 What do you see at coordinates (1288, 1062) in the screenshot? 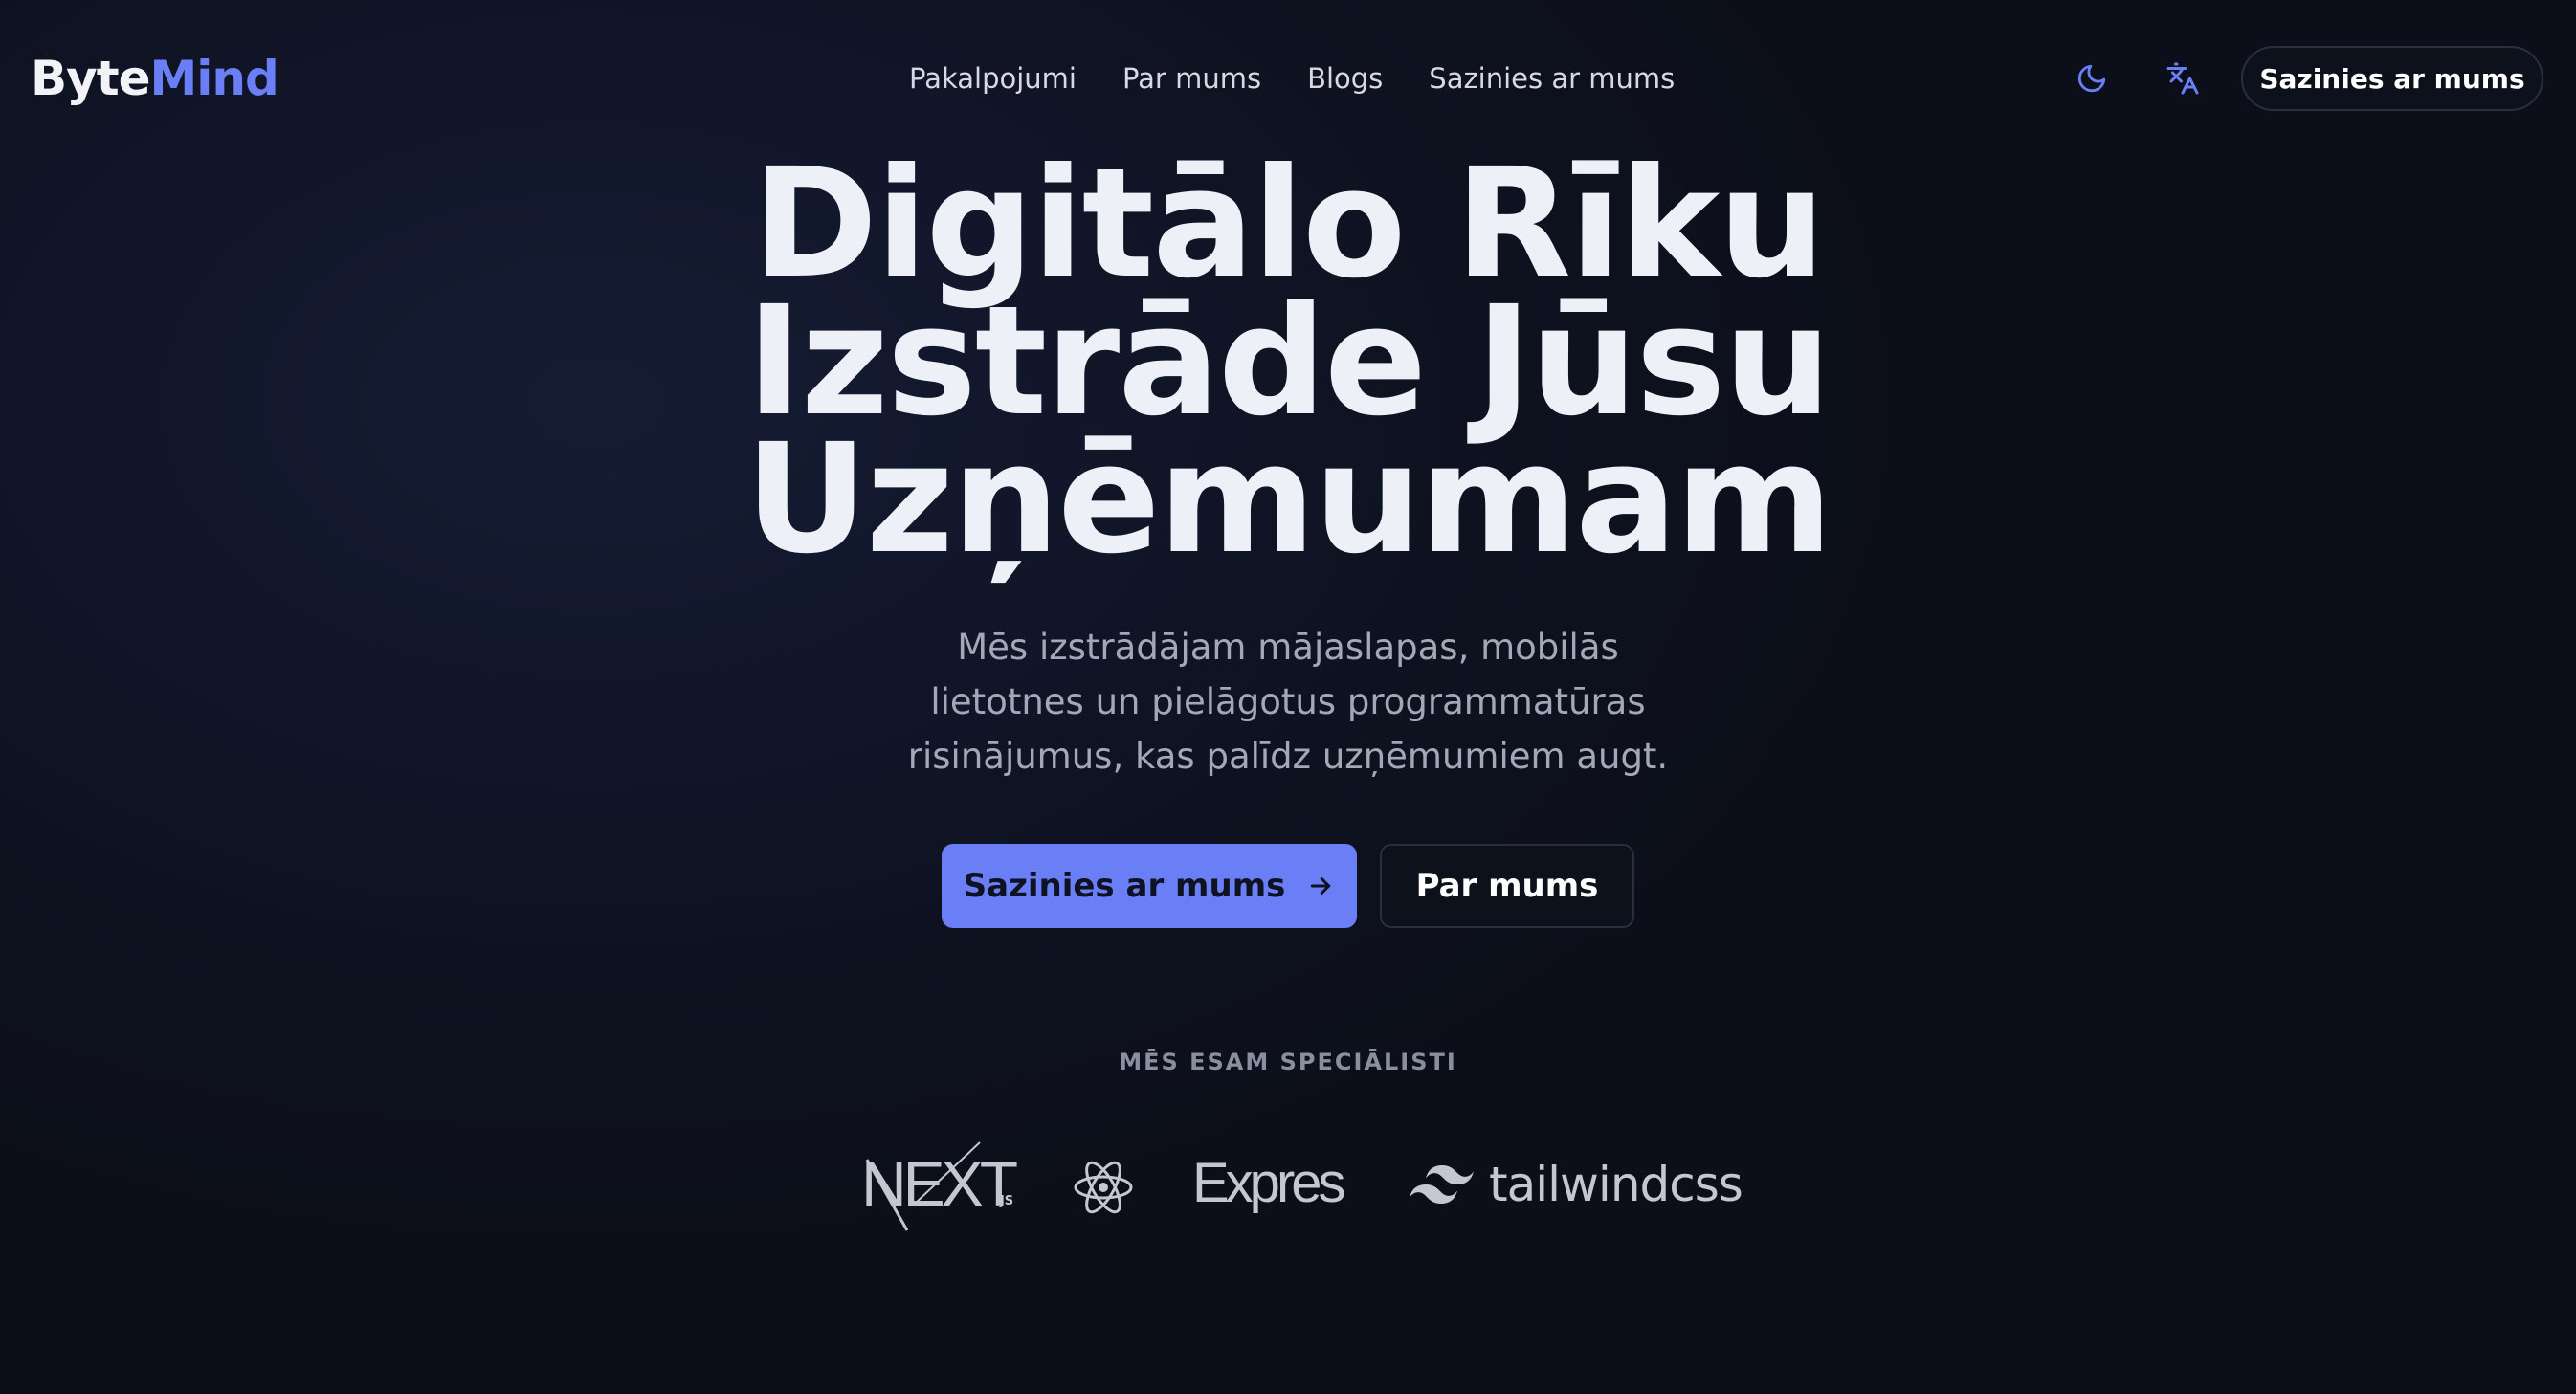
I see `specialists-heading: MĒS ESAM SPECIĀLISTI` at bounding box center [1288, 1062].